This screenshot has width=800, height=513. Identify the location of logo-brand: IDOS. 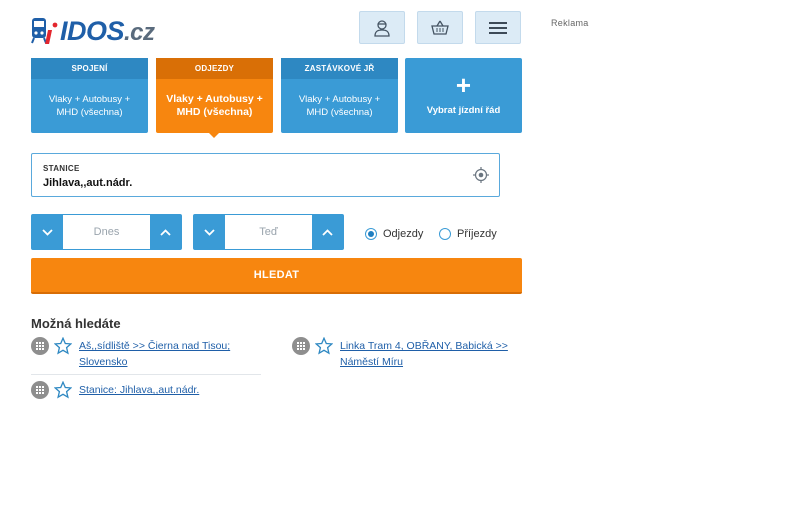
(92, 30).